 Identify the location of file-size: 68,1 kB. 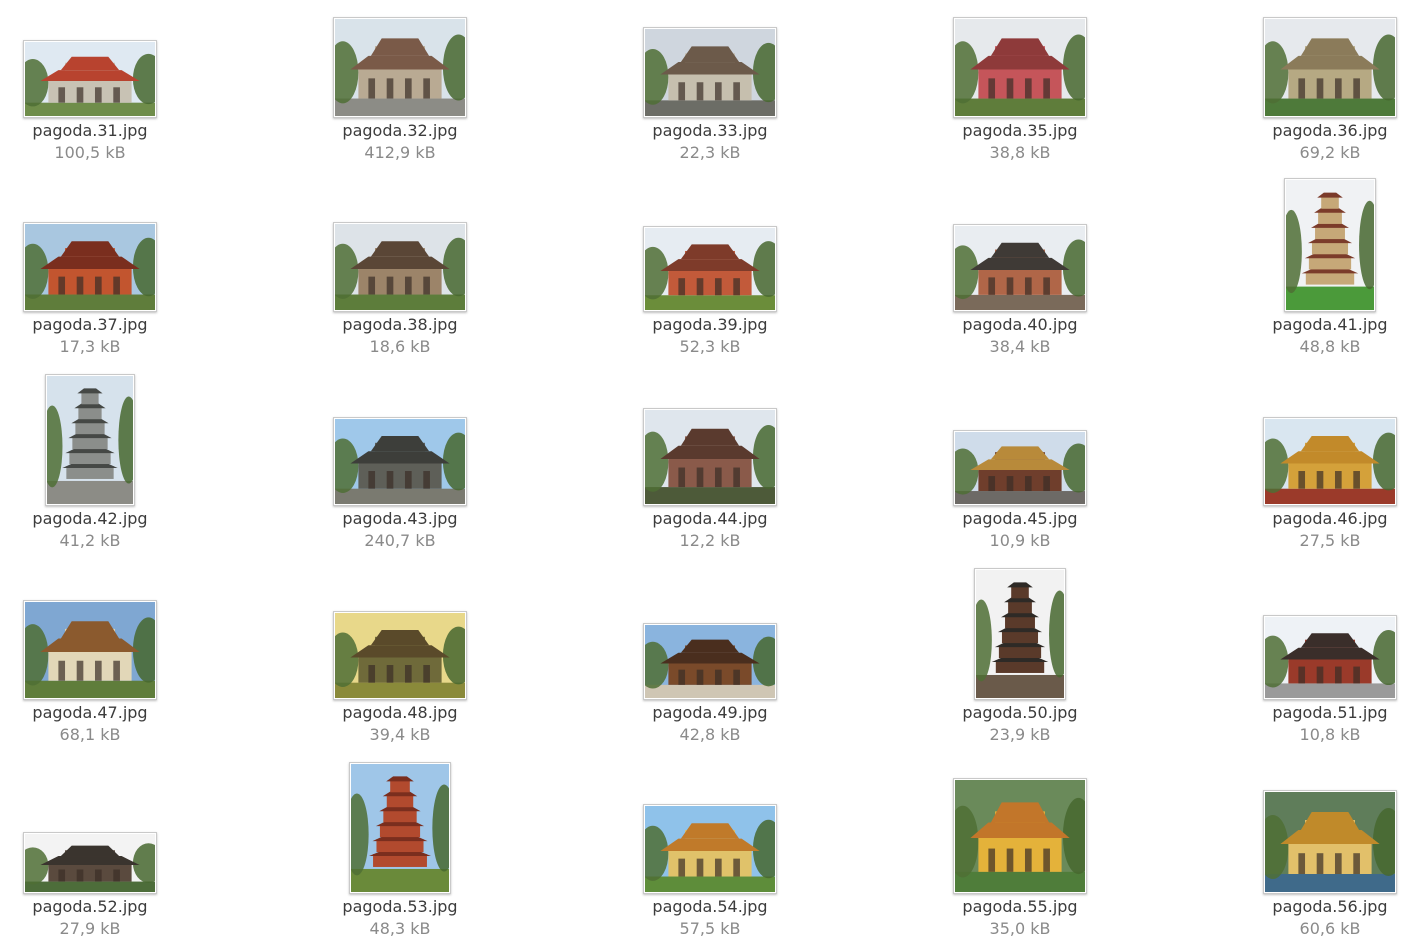
(90, 734).